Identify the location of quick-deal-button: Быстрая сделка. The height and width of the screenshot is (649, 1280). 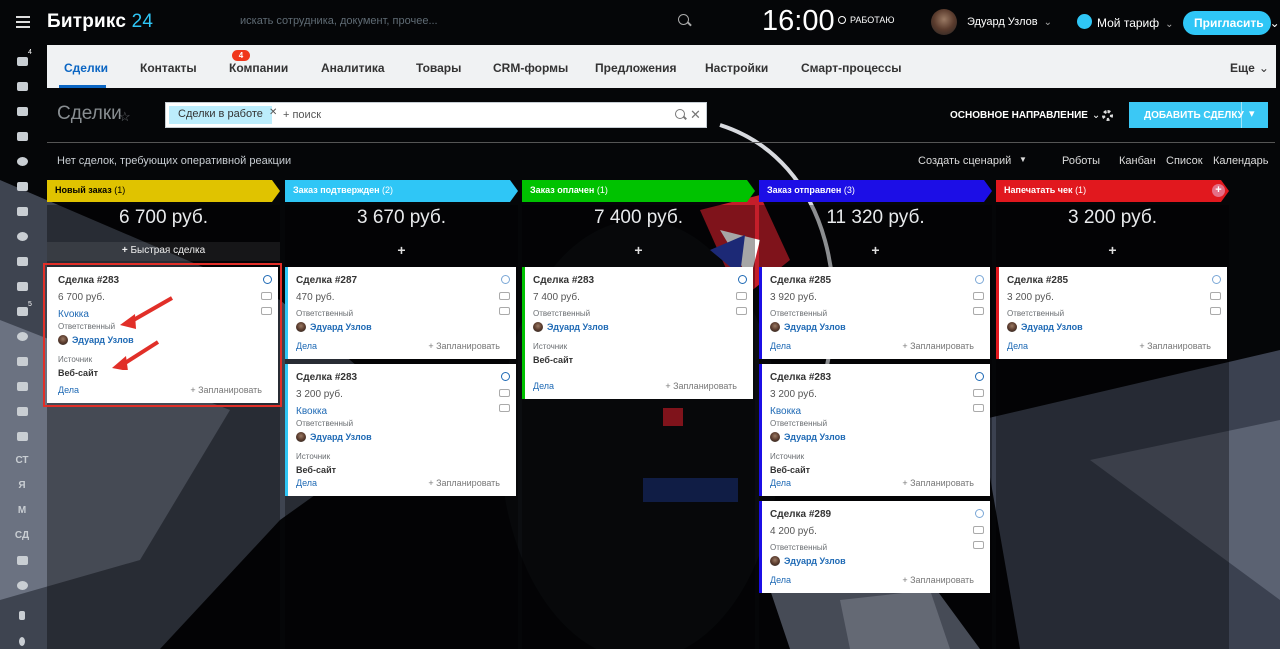
(163, 251).